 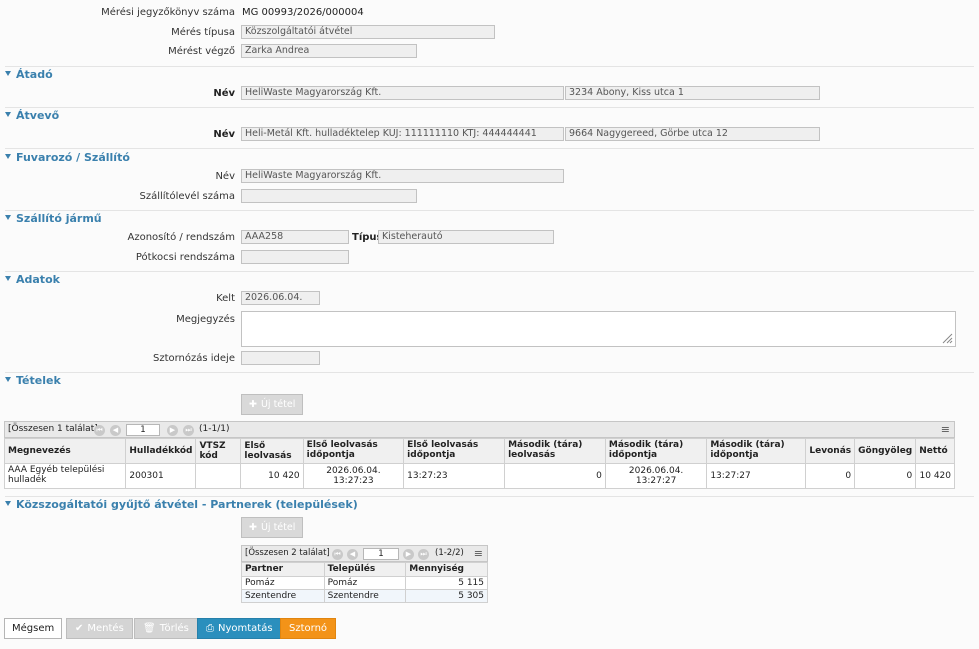 I want to click on col-elso-idopont: Első leolvasás időpontja, so click(x=353, y=451).